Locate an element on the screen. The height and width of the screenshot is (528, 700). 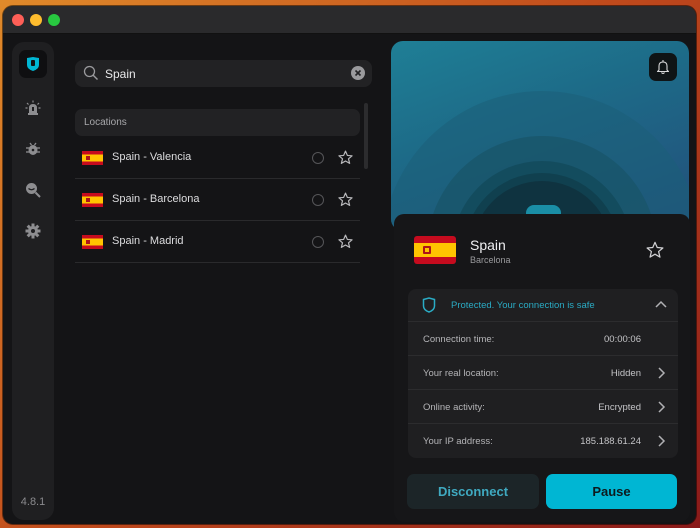
search-icon is located at coordinates (90, 72).